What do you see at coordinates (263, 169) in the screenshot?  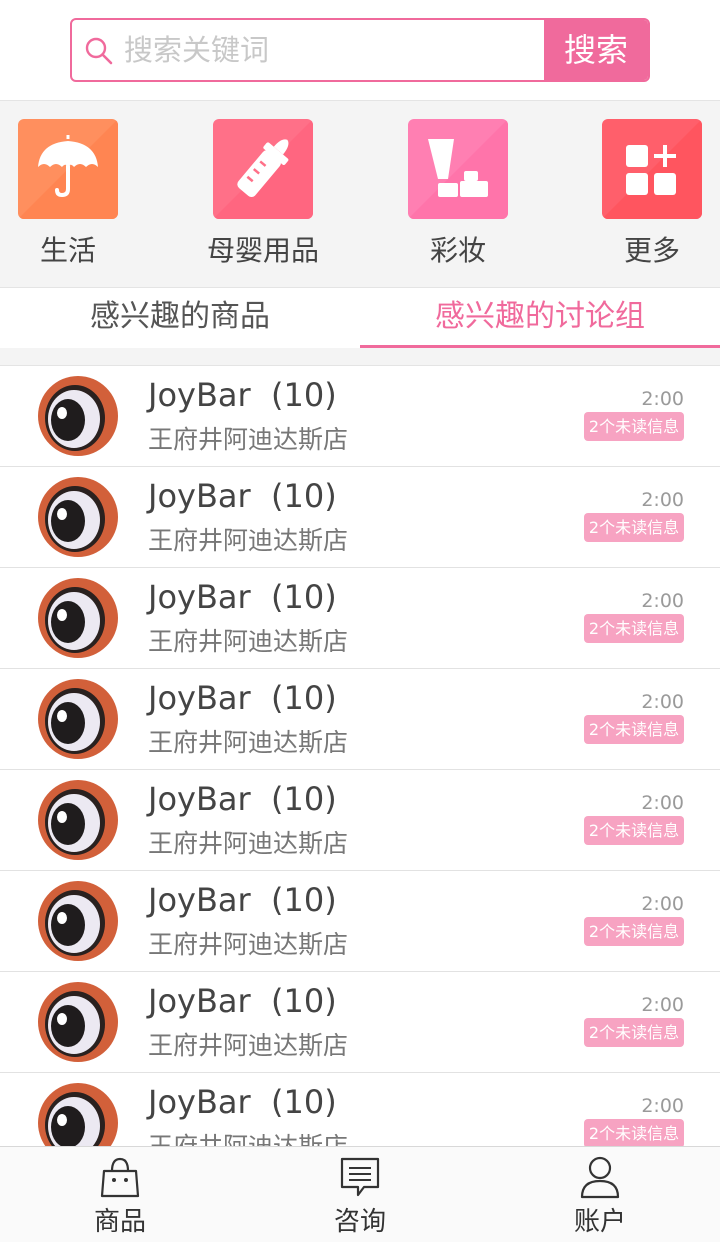 I see `baby-bottle-icon` at bounding box center [263, 169].